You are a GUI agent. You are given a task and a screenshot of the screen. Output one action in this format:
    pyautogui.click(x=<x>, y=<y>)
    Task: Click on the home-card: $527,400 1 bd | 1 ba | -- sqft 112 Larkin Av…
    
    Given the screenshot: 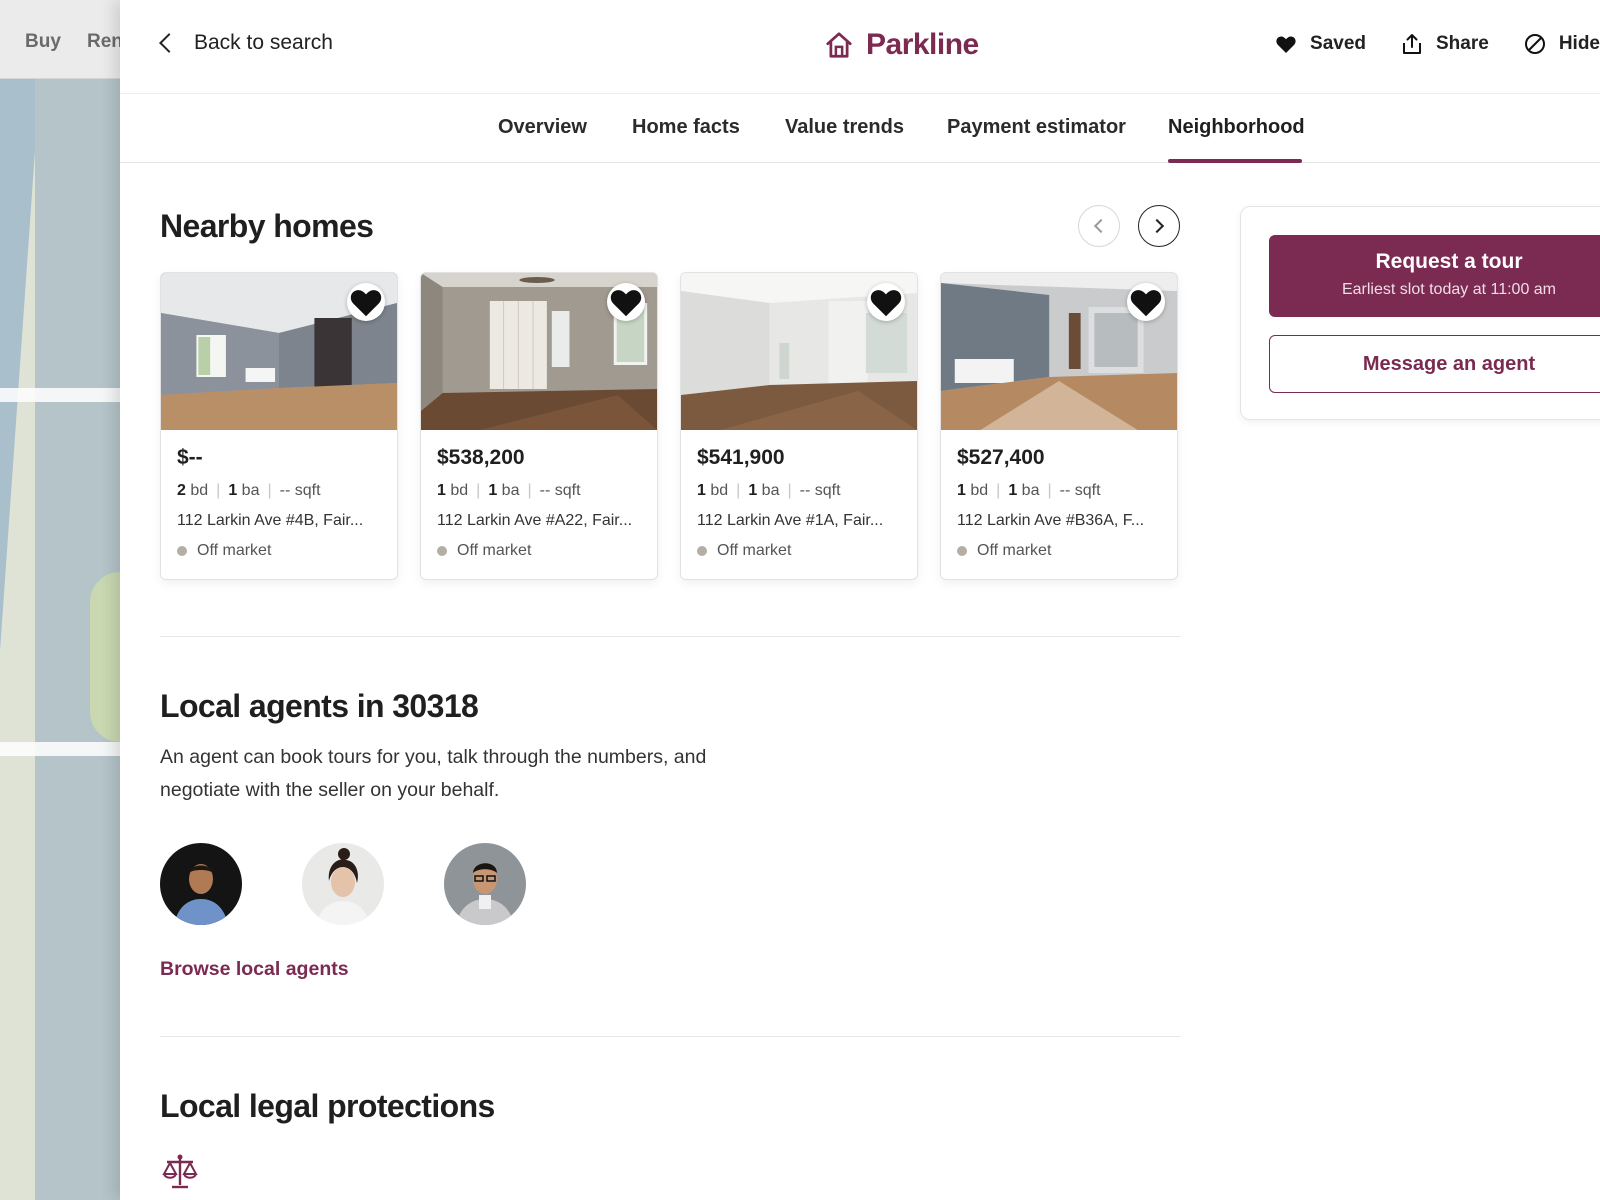 What is the action you would take?
    pyautogui.click(x=1059, y=426)
    